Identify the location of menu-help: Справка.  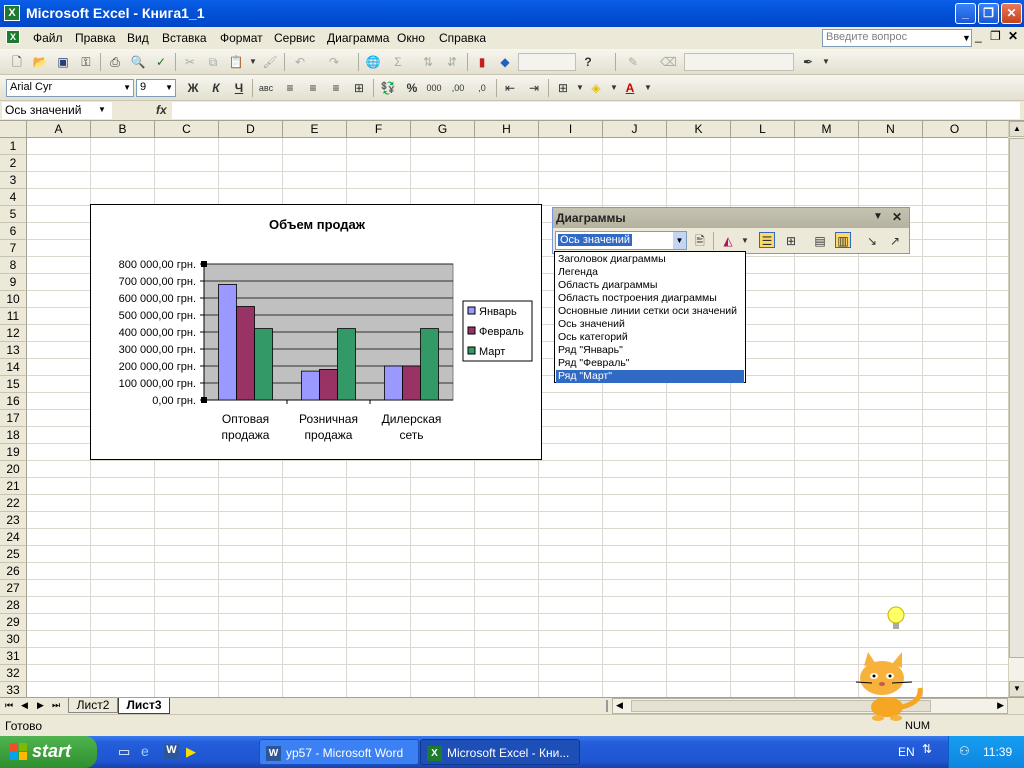
(462, 38).